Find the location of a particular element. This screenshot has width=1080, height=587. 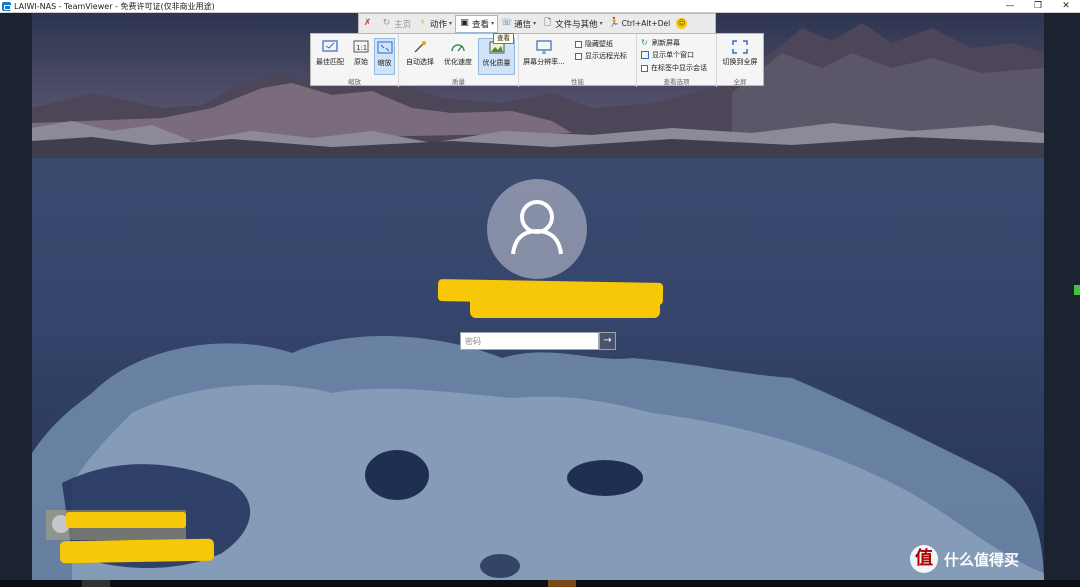

single-window-button: 显示单个窗口 is located at coordinates (667, 55).